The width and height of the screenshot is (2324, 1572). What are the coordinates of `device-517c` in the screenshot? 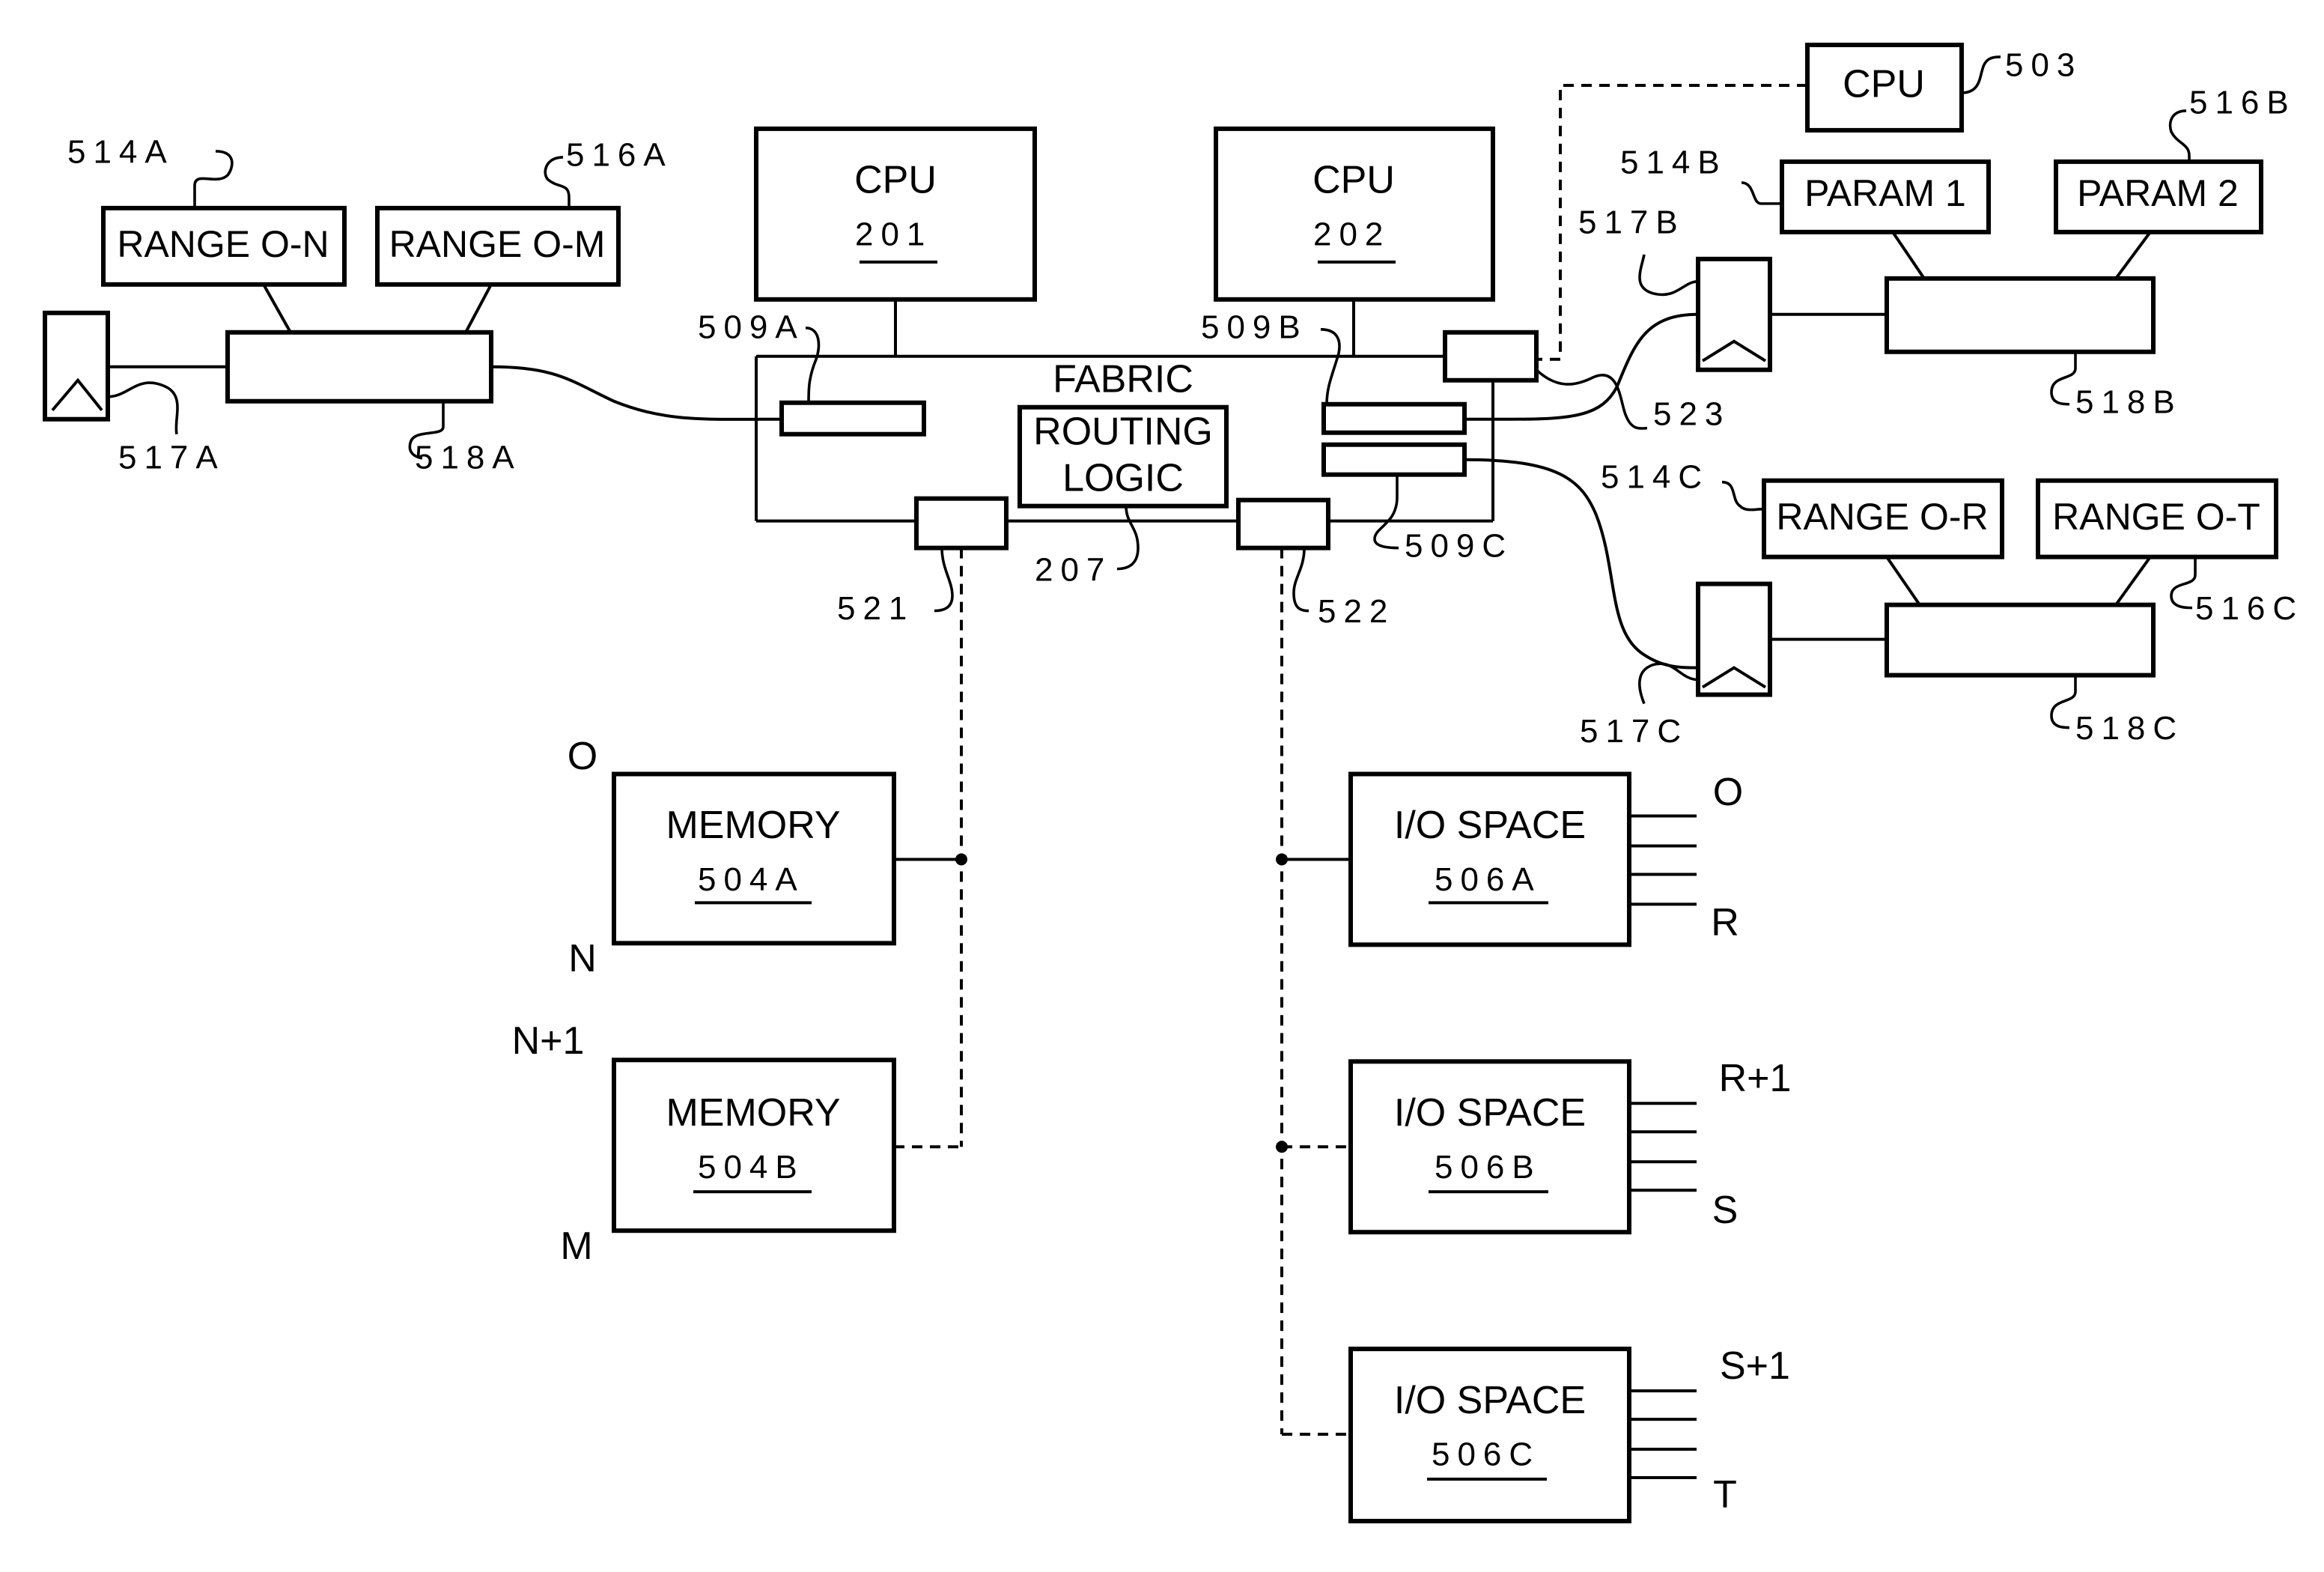 It's located at (1734, 639).